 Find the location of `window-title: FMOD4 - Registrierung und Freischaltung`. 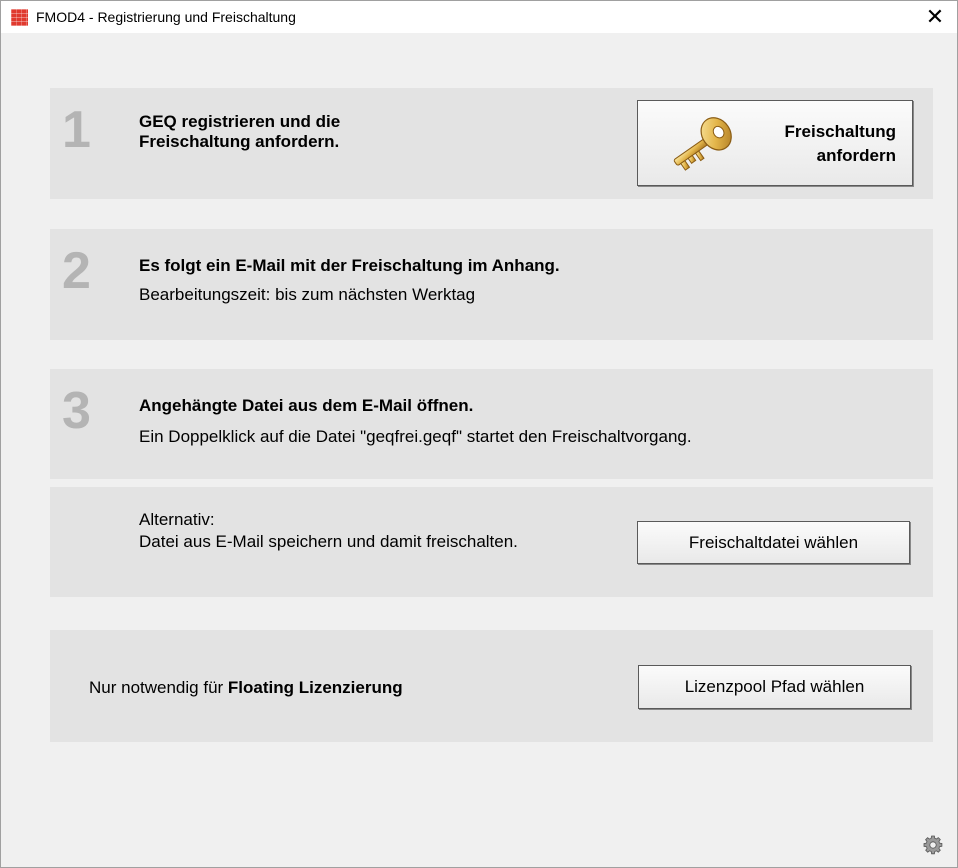

window-title: FMOD4 - Registrierung und Freischaltung is located at coordinates (166, 17).